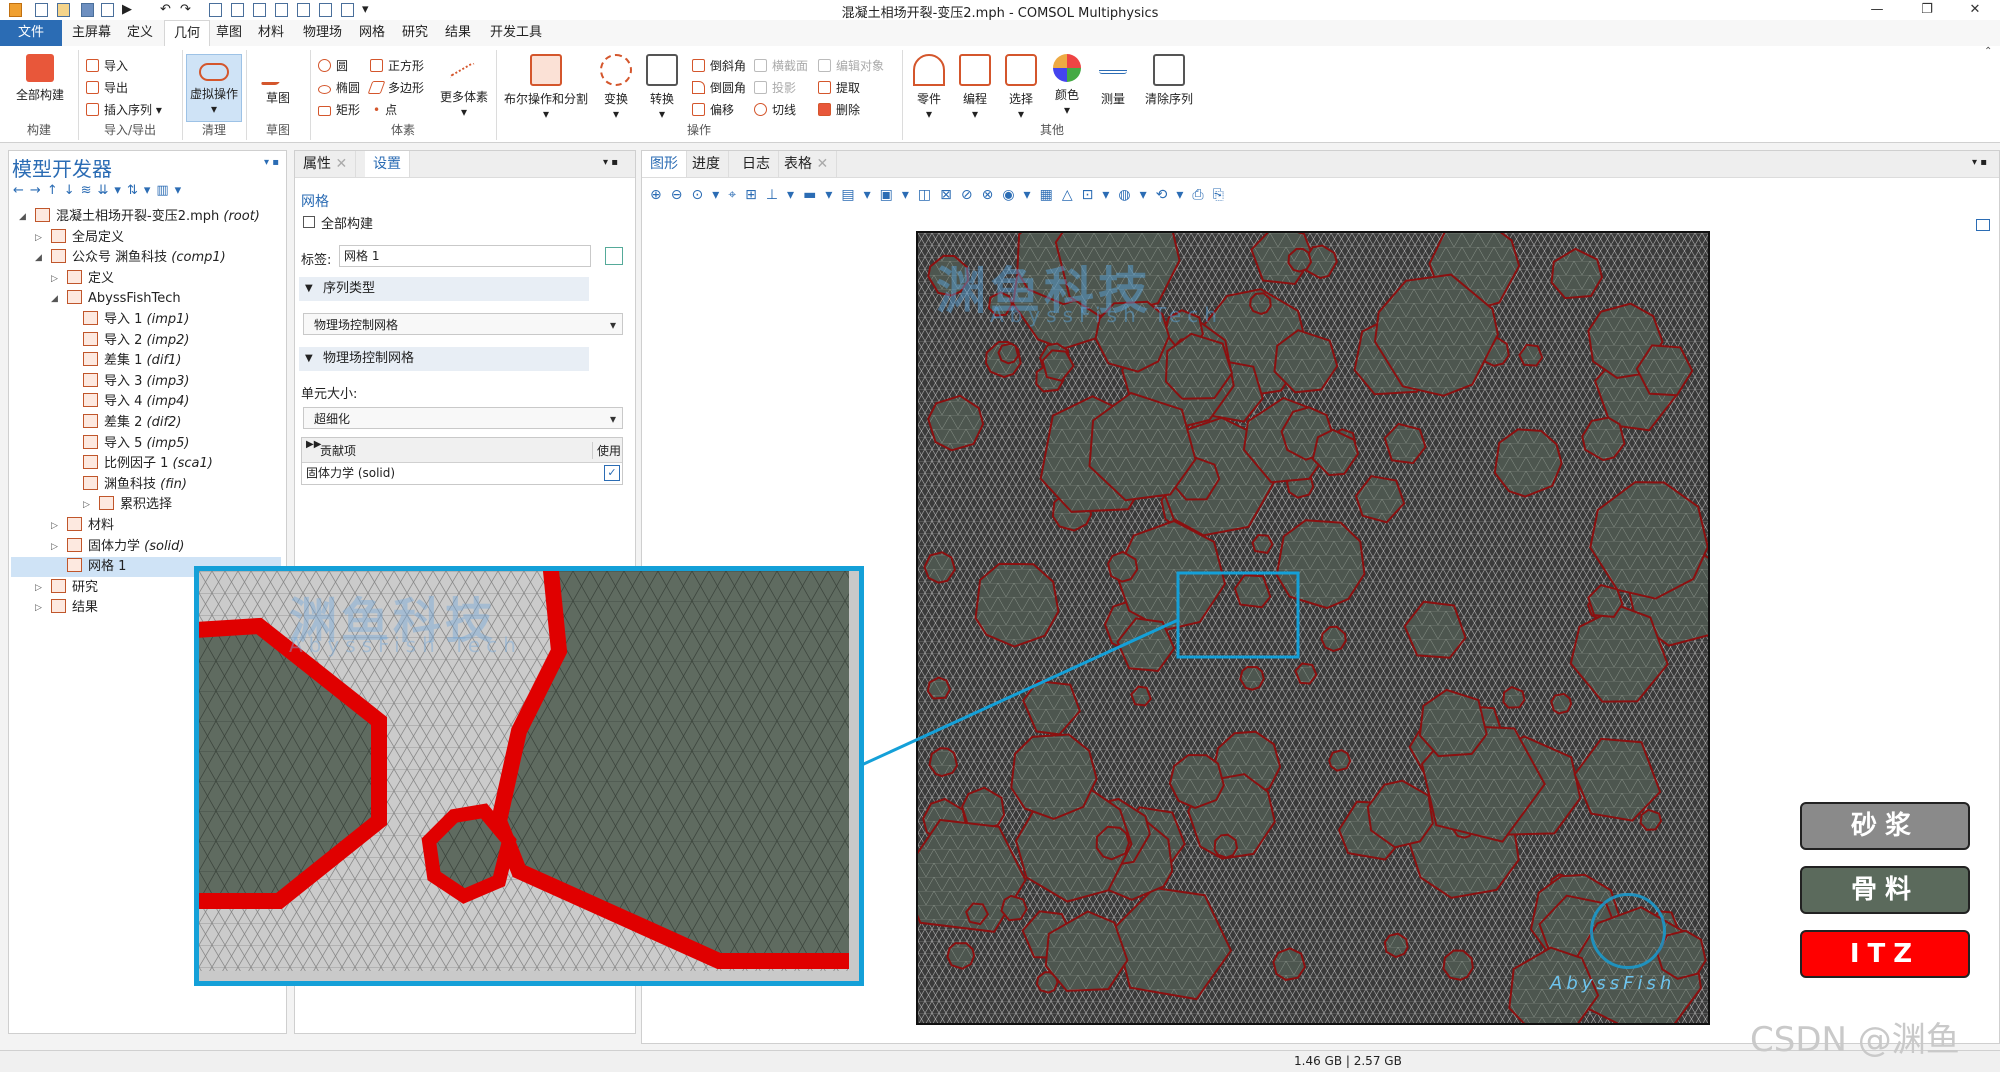  I want to click on convert-button: 转换 ▾, so click(662, 87).